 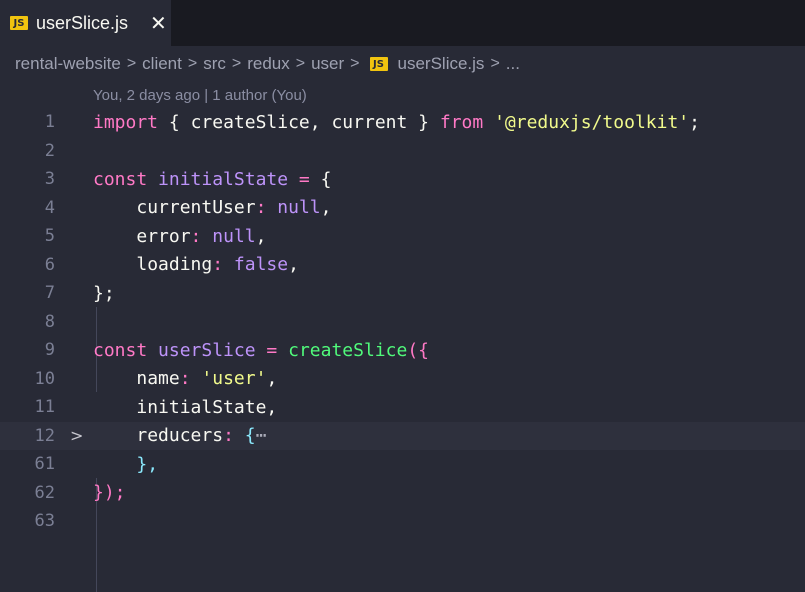 I want to click on tab-label: userSlice.js, so click(x=82, y=22).